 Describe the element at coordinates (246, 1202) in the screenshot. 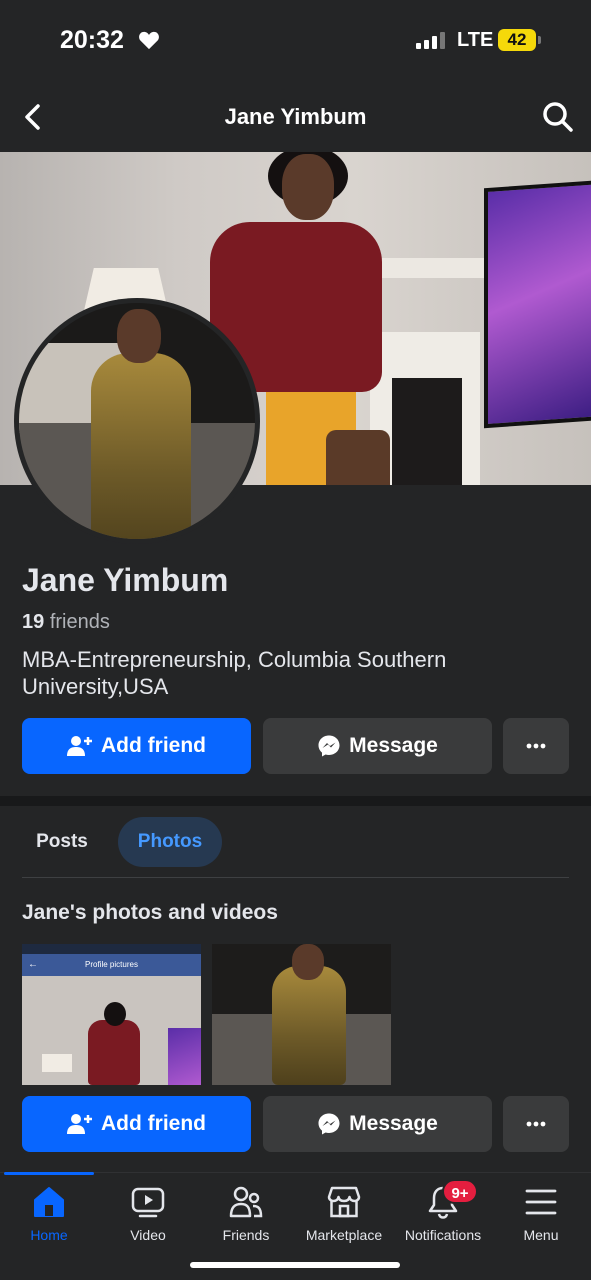

I see `friends-icon` at that location.